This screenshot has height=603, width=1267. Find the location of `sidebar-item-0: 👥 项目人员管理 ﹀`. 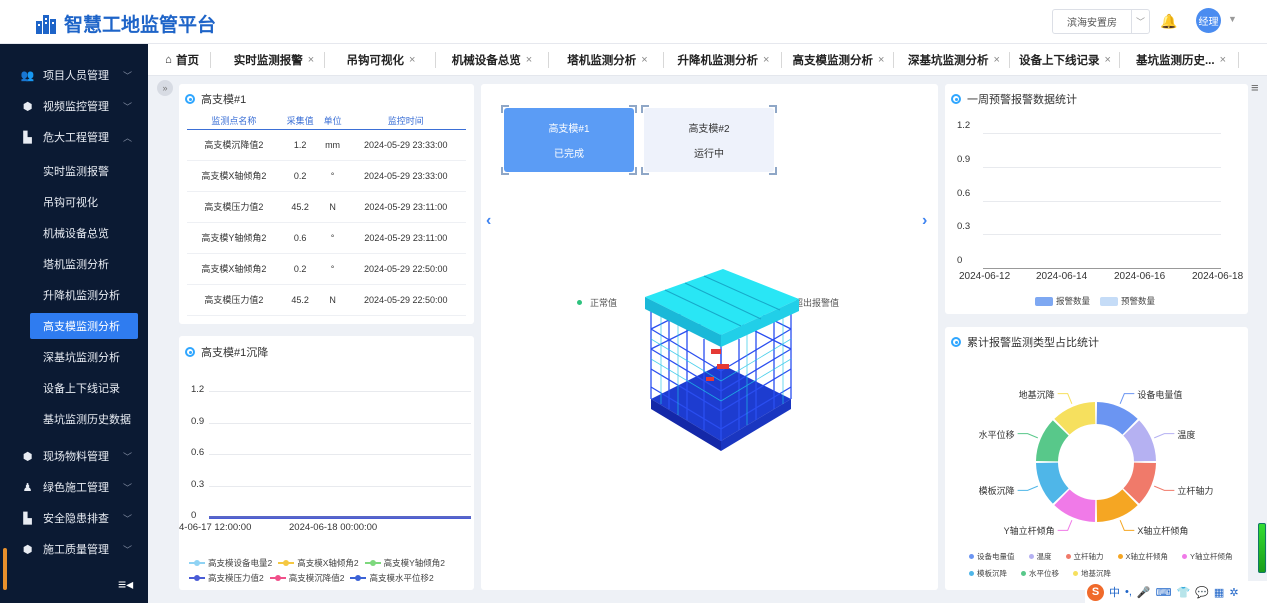

sidebar-item-0: 👥 项目人员管理 ﹀ is located at coordinates (74, 75).